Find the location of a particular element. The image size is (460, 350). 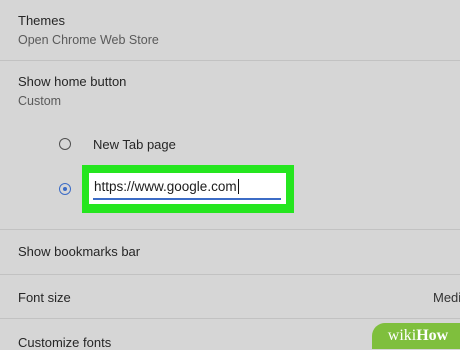

new-tab-option-label: New Tab page is located at coordinates (134, 144).